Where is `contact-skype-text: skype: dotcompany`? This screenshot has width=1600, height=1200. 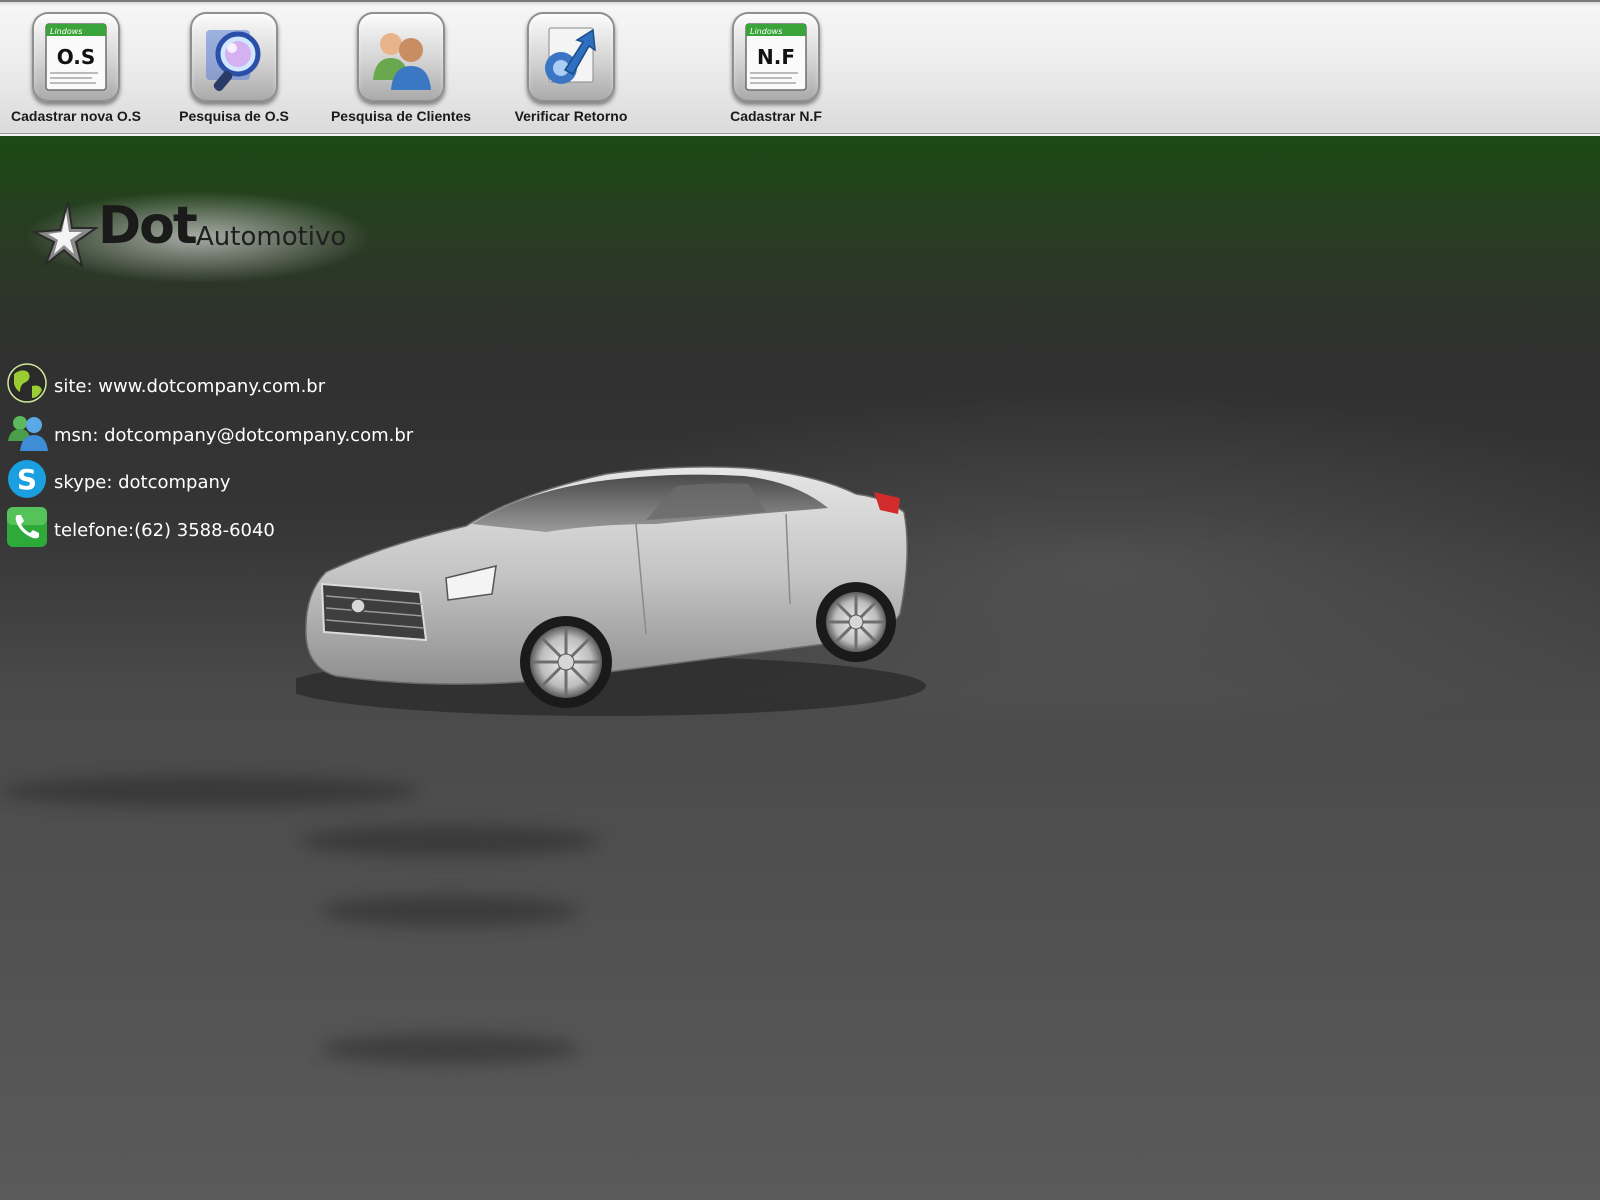
contact-skype-text: skype: dotcompany is located at coordinates (142, 482).